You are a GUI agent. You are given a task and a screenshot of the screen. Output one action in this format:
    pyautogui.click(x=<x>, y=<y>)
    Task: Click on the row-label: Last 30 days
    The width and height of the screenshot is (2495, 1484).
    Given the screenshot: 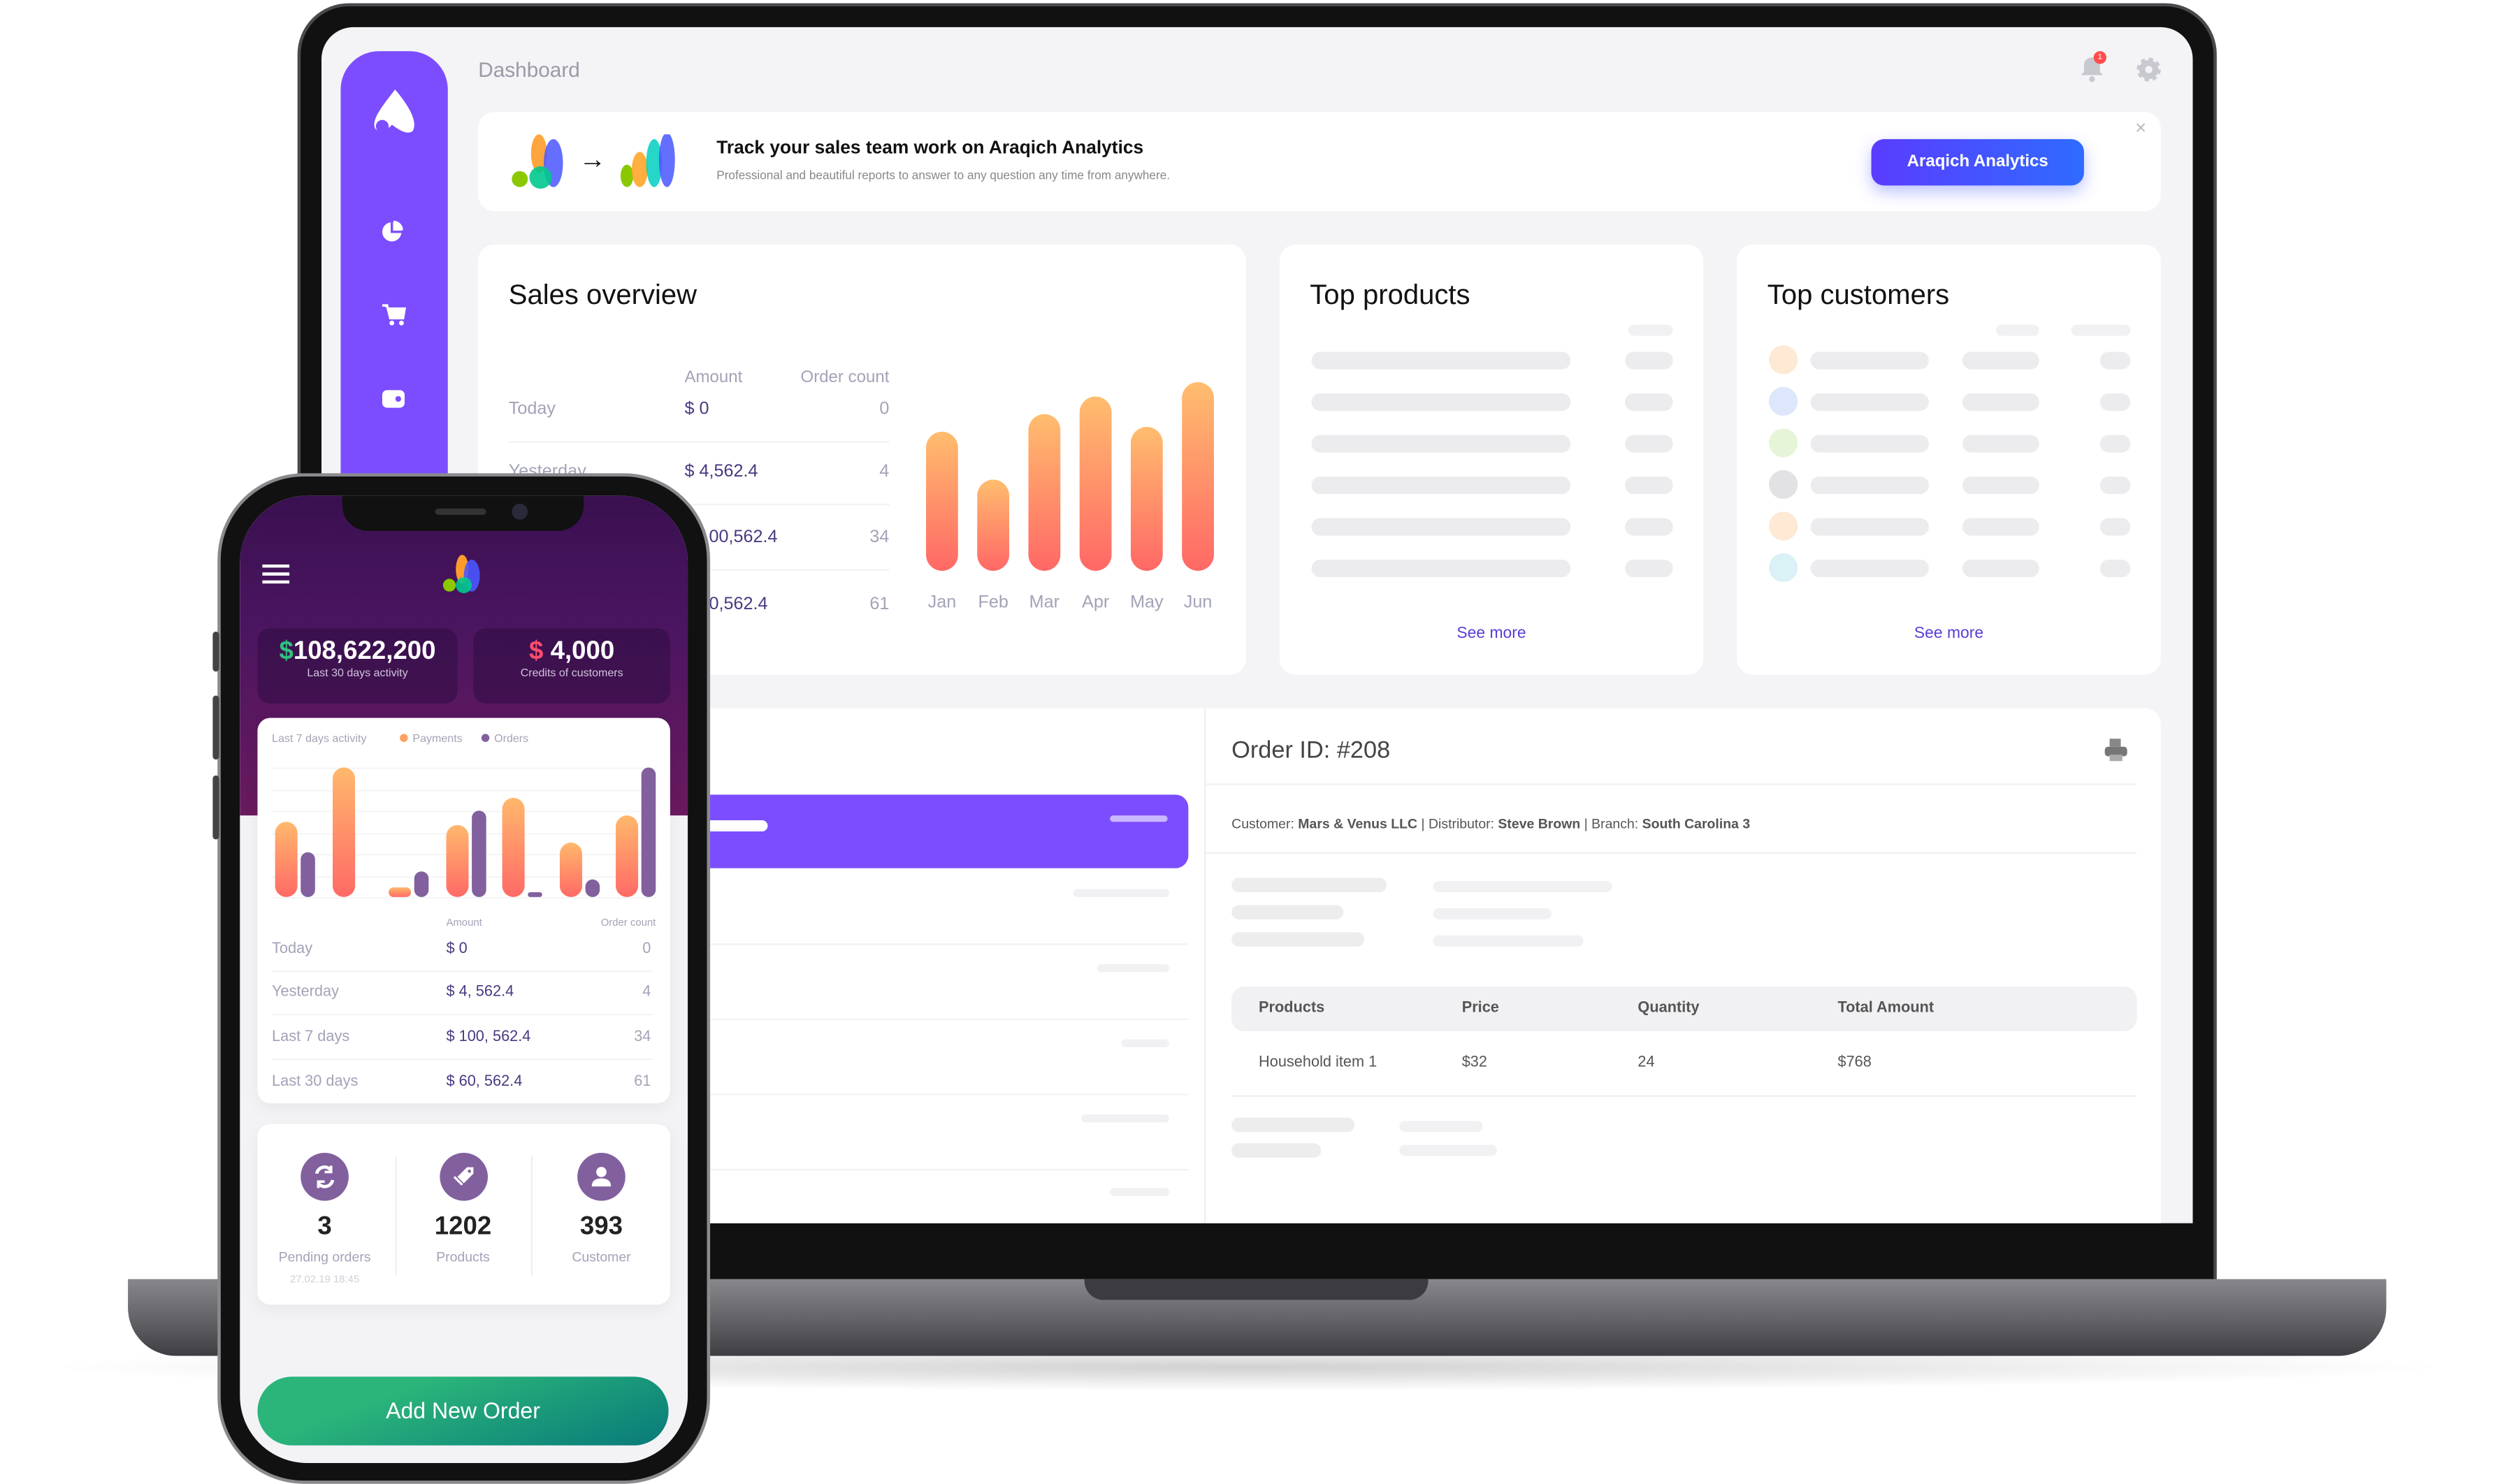 What is the action you would take?
    pyautogui.click(x=315, y=1081)
    